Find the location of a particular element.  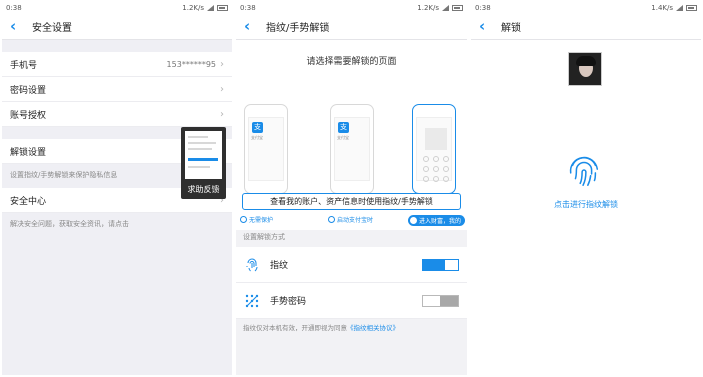

option-label: 无需保护 is located at coordinates (261, 220).